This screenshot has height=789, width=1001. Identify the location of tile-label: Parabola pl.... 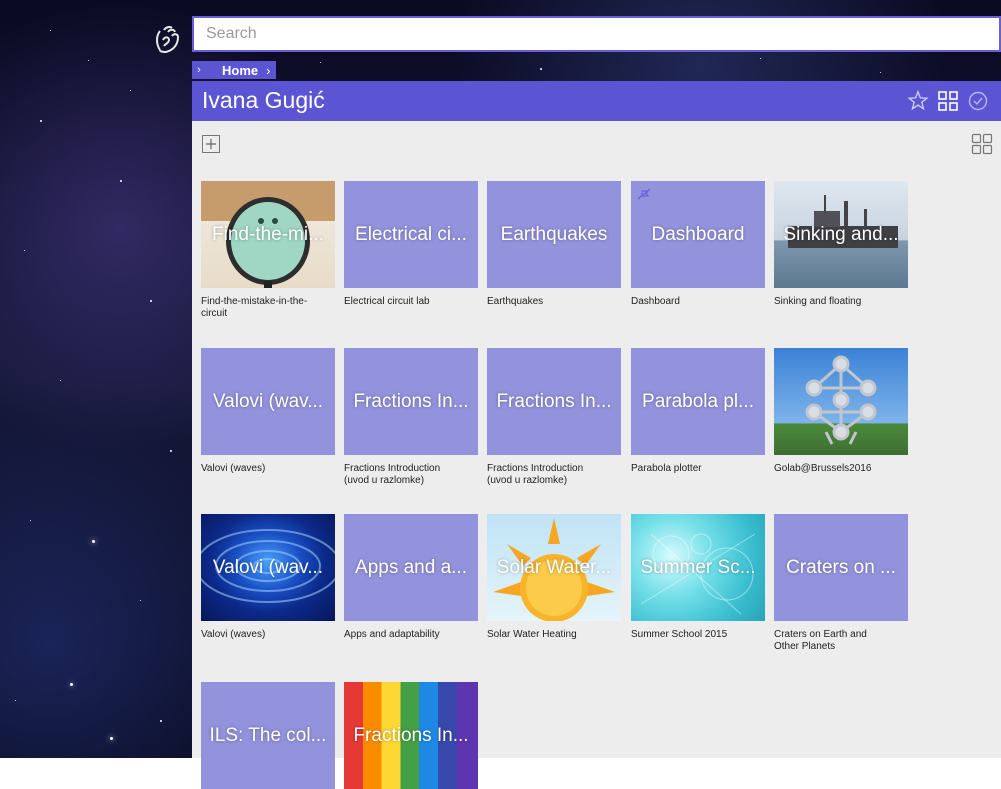
(698, 401).